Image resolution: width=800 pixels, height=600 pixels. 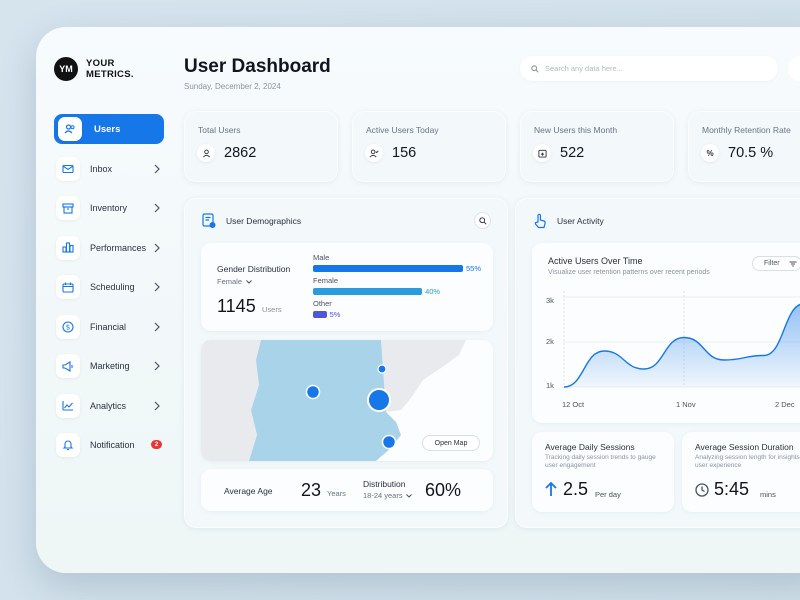 I want to click on metric-unit: Per day, so click(x=608, y=494).